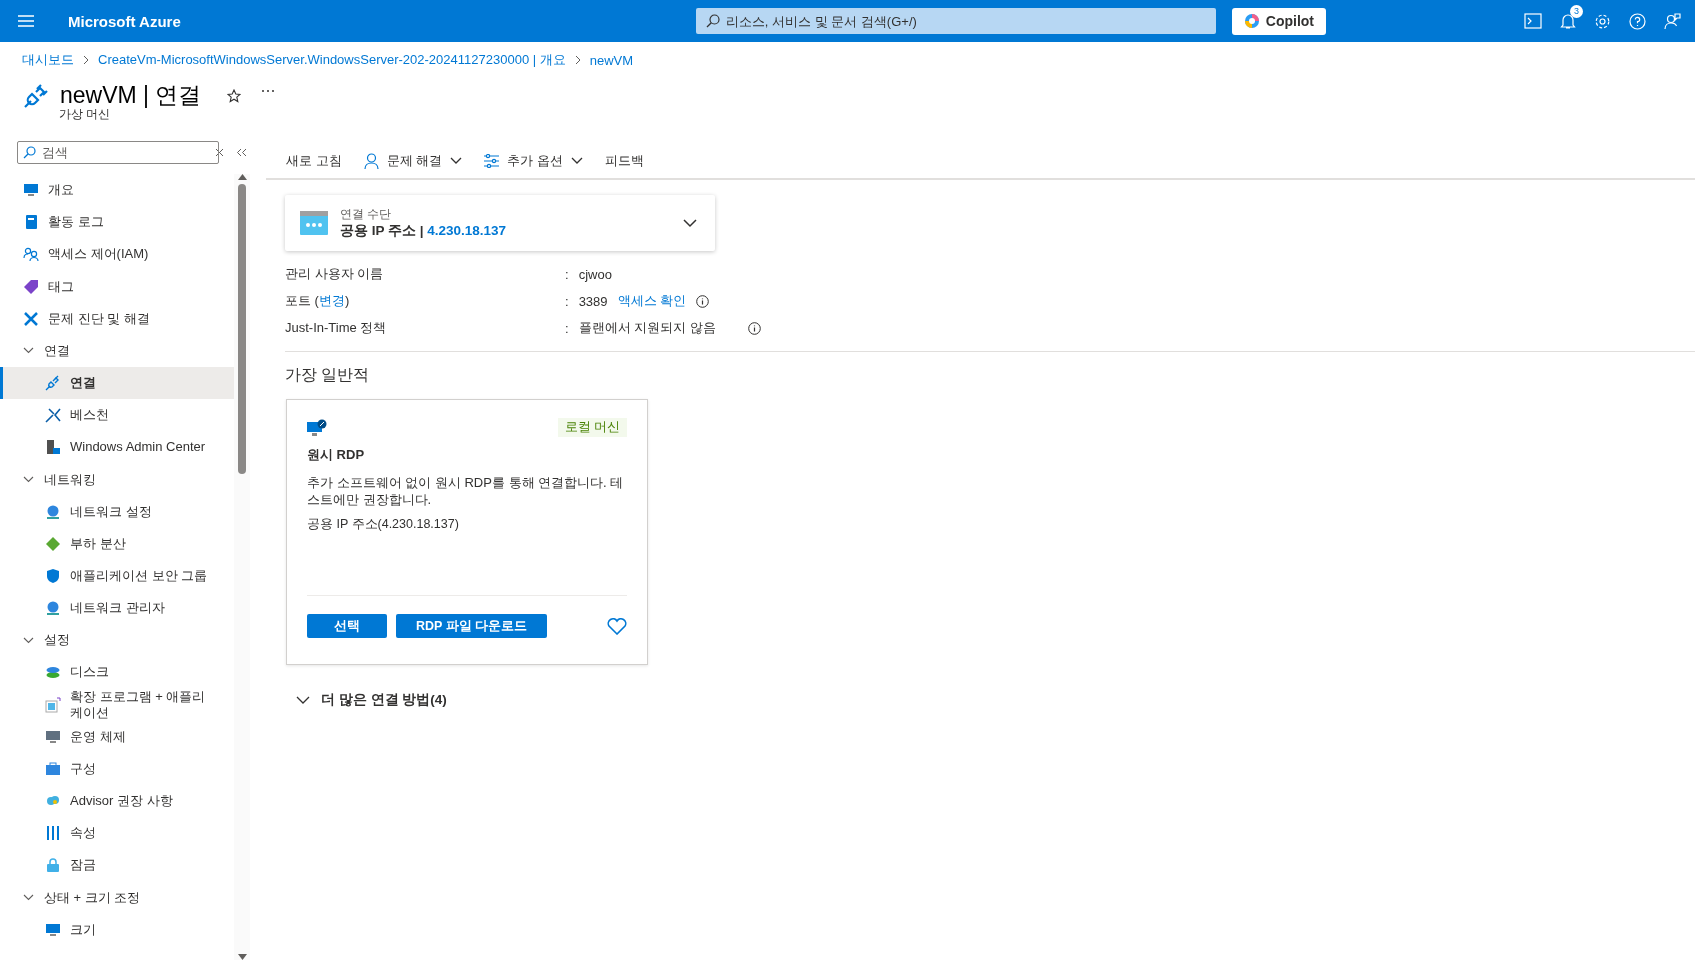  Describe the element at coordinates (117, 736) in the screenshot. I see `sidebar-item: 운영 체제` at that location.